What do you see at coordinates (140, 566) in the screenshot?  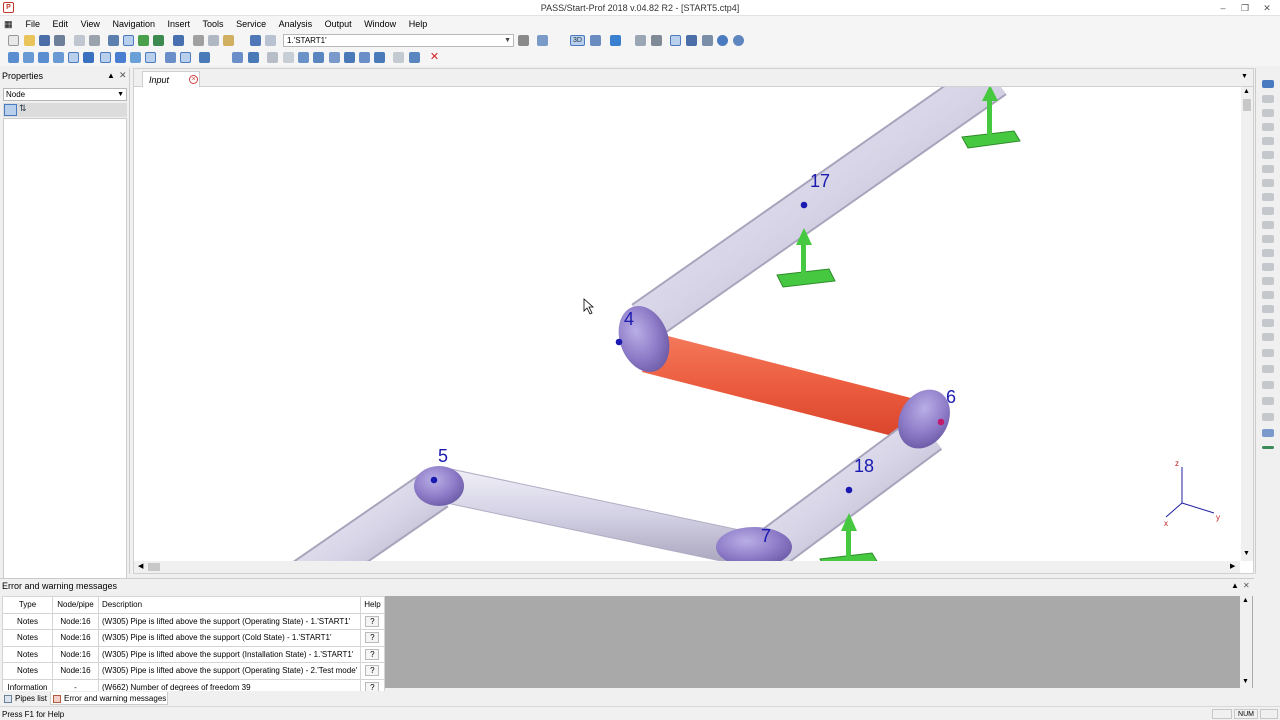 I see `scroll-left-icon: ◀` at bounding box center [140, 566].